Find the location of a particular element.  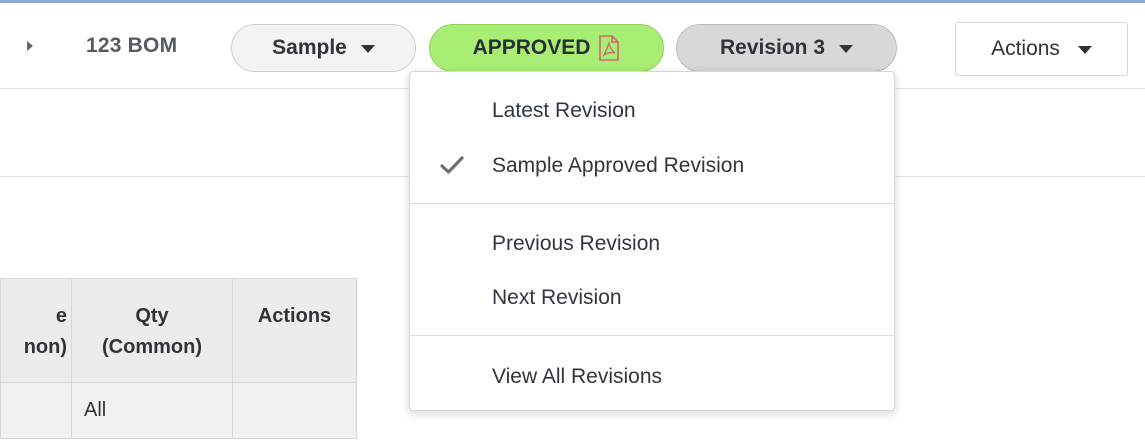

record-title: 123 BOM is located at coordinates (132, 45).